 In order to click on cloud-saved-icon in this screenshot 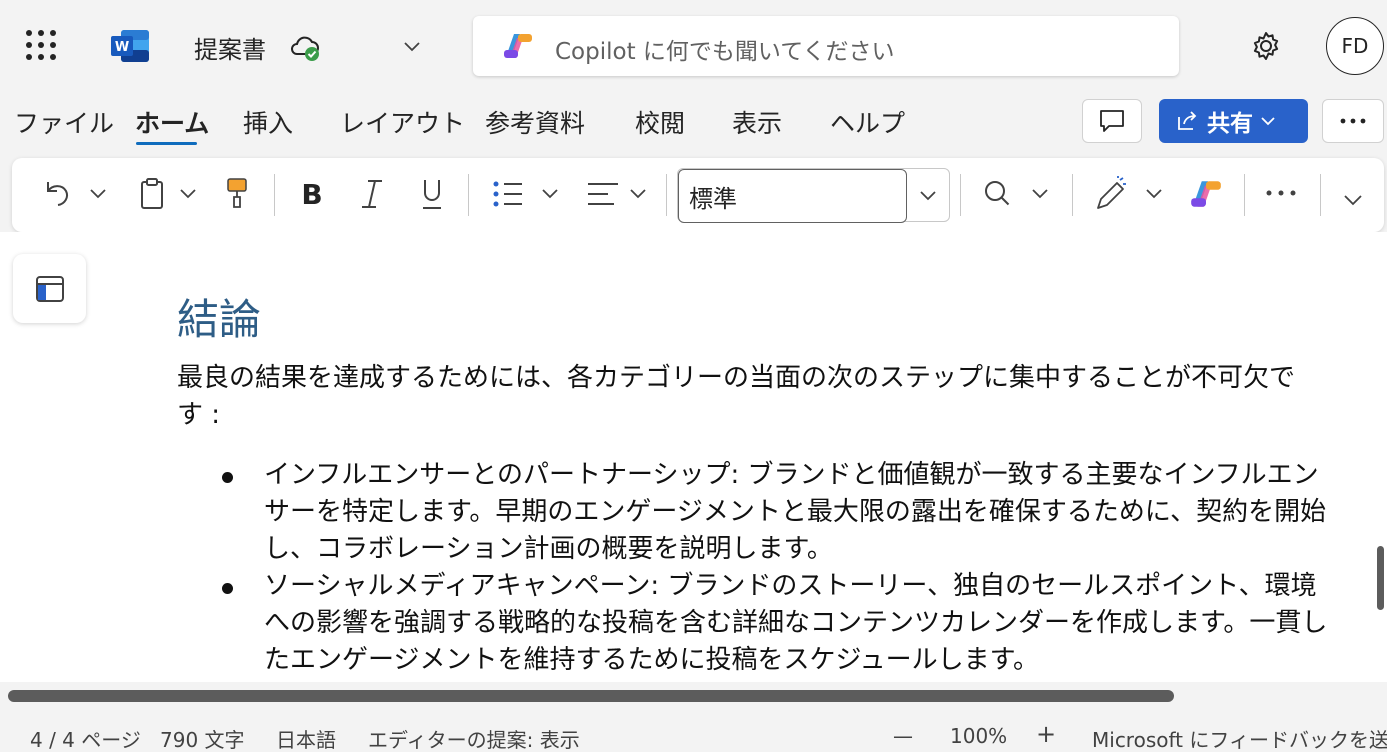, I will do `click(305, 48)`.